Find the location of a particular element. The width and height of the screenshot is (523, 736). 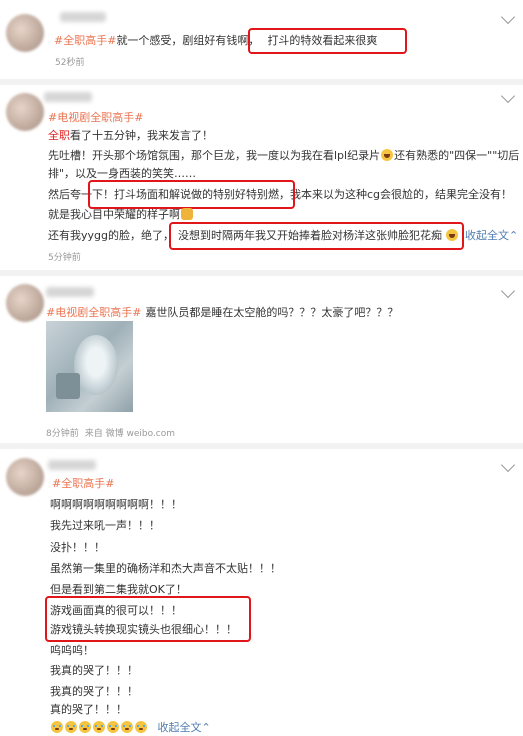

post4-emoji-row: 收起全文⌃ is located at coordinates (130, 727).